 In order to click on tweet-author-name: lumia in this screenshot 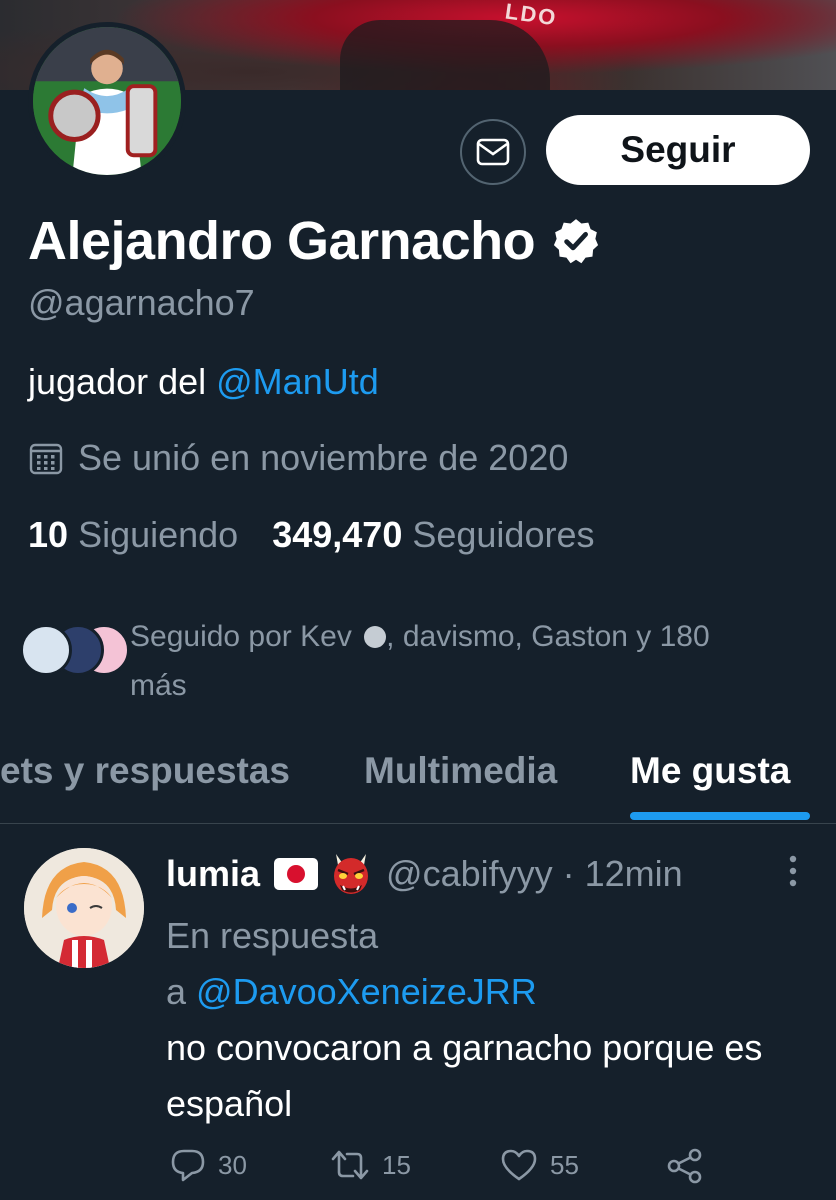, I will do `click(213, 874)`.